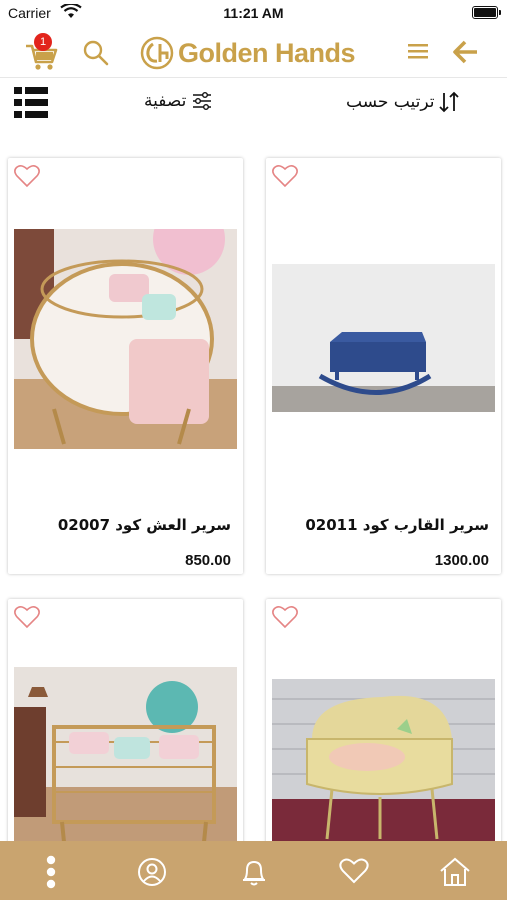  Describe the element at coordinates (418, 53) in the screenshot. I see `hamburger-icon` at that location.